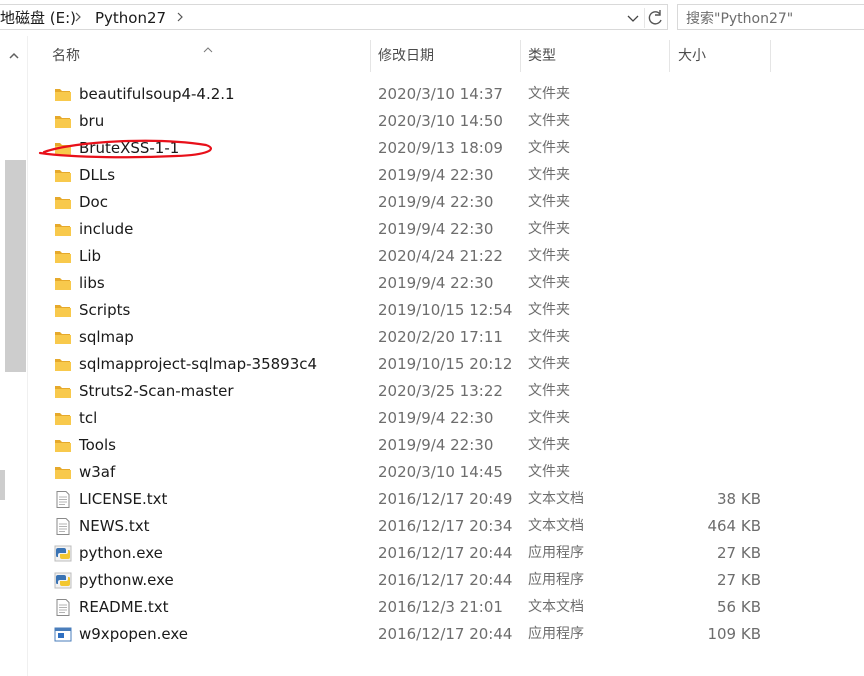 This screenshot has width=864, height=676. I want to click on file-row: Struts2-Scan-master 2020/3/25 13:22 文件夹, so click(446, 391).